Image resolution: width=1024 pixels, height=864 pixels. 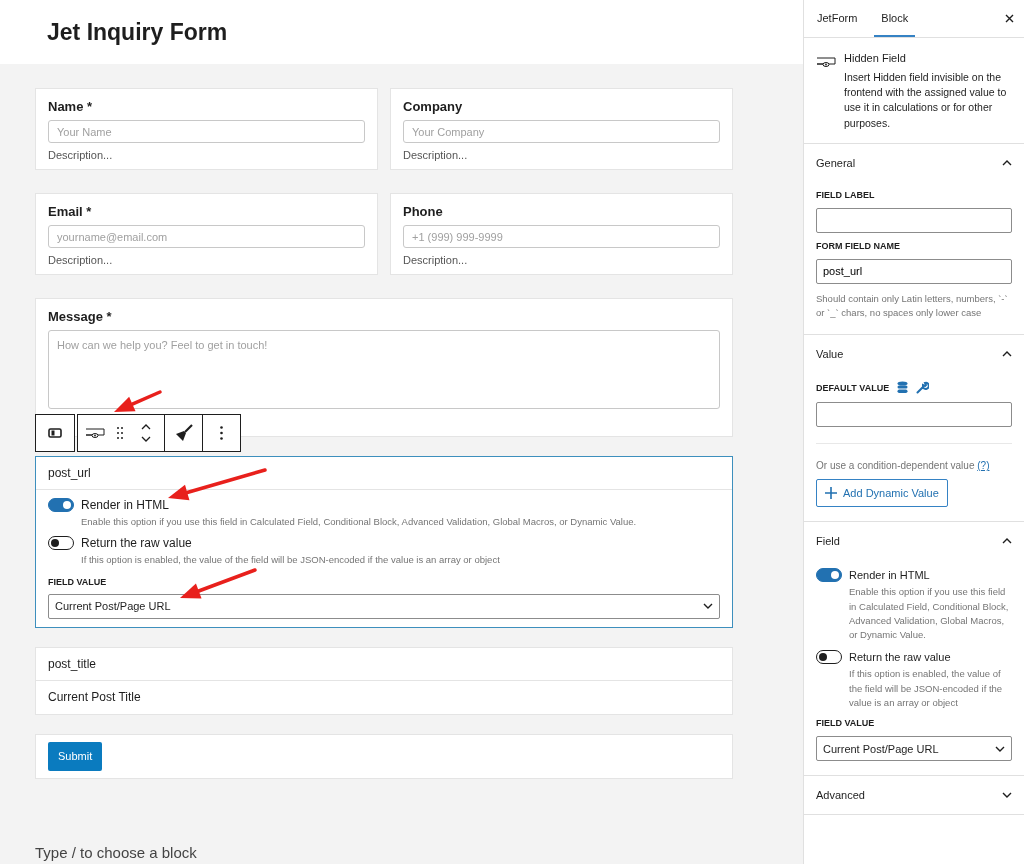 What do you see at coordinates (423, 211) in the screenshot?
I see `field-label: Phone` at bounding box center [423, 211].